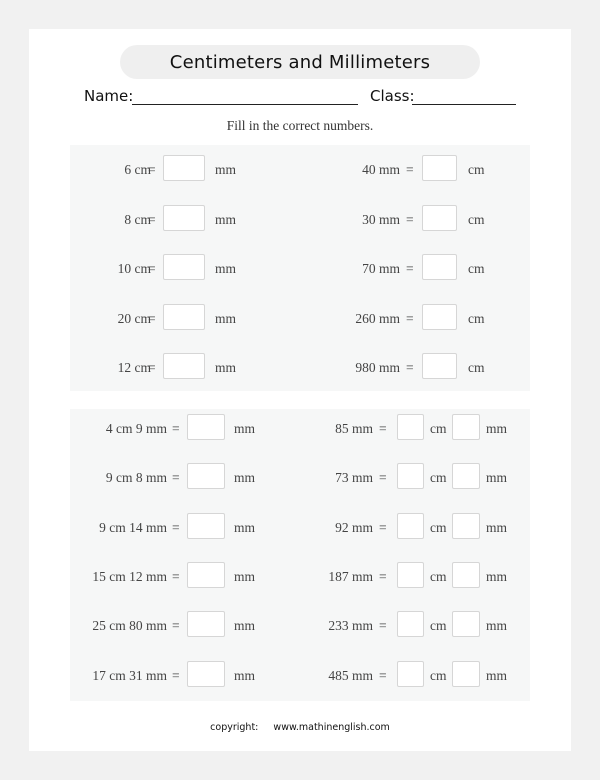  I want to click on name-label: Name:, so click(109, 96).